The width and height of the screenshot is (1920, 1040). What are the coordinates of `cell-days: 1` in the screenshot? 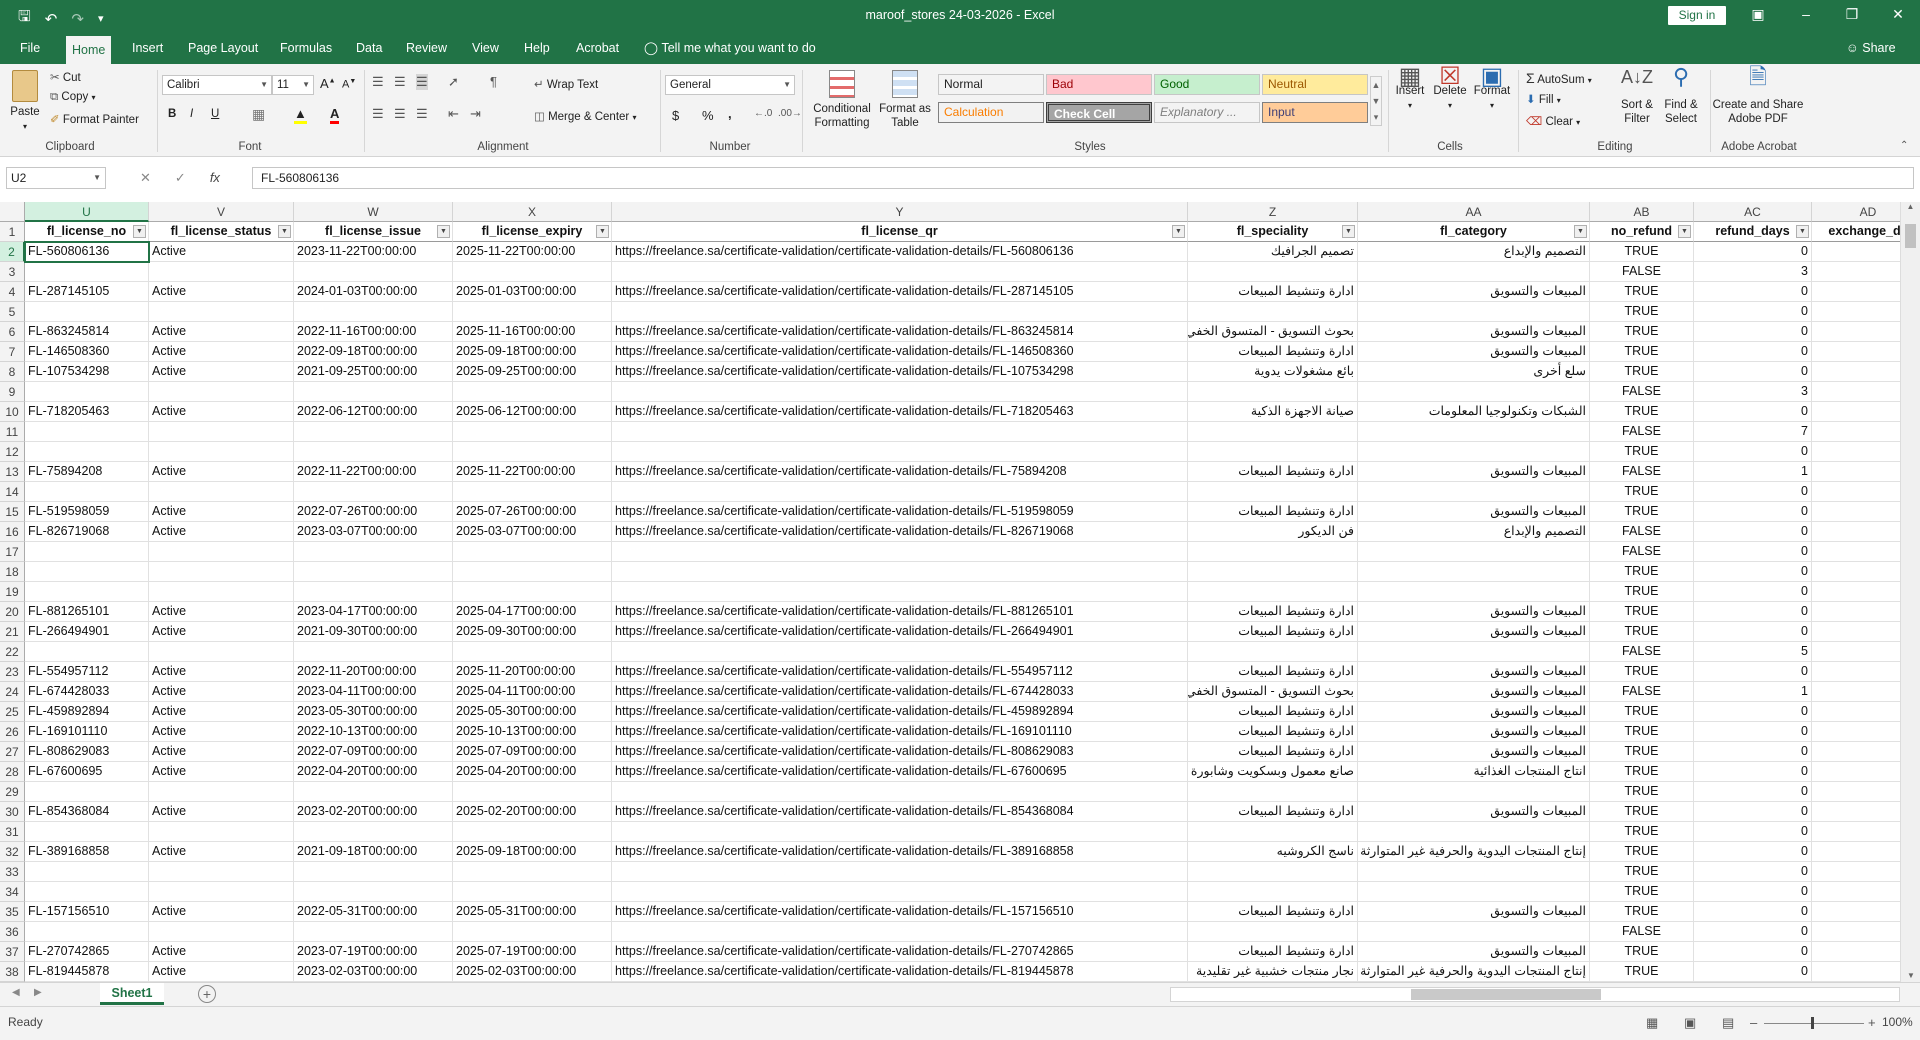 It's located at (1753, 692).